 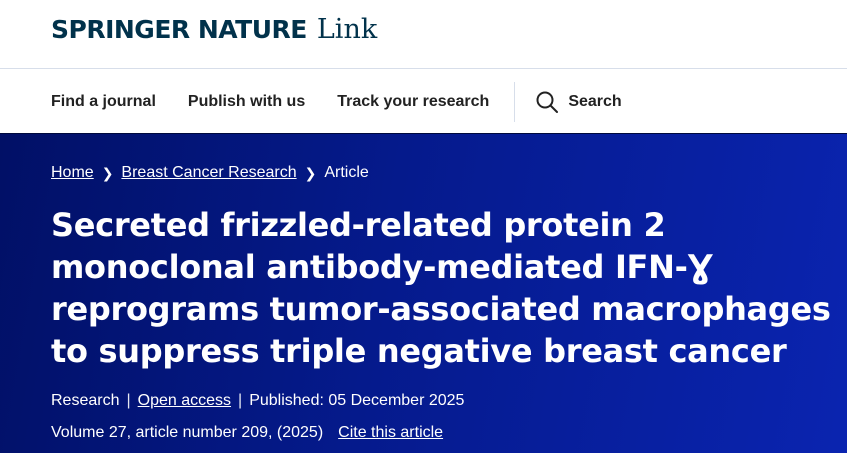 I want to click on published-date: Published: 05 December 2025, so click(x=357, y=400).